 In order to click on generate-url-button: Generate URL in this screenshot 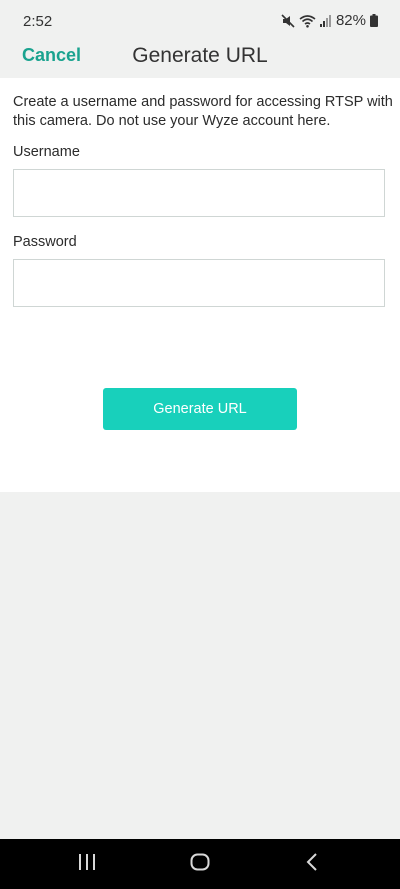, I will do `click(200, 409)`.